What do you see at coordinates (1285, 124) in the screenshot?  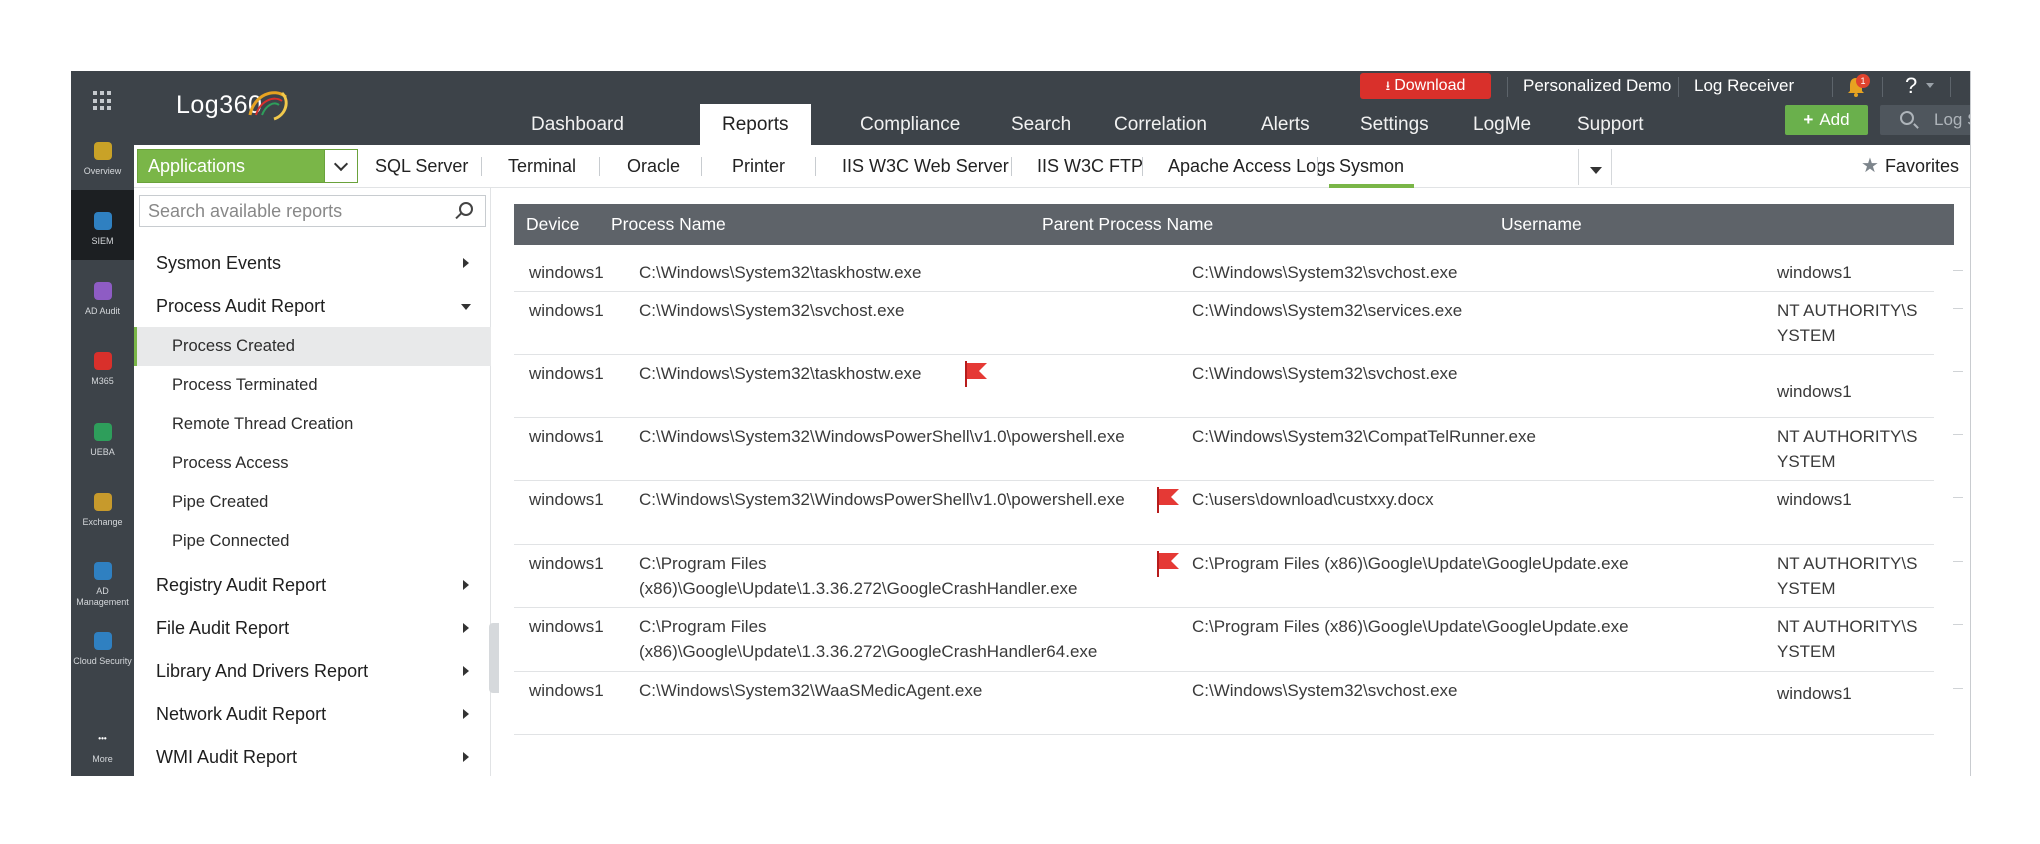 I see `nav-tab-alerts: Alerts` at bounding box center [1285, 124].